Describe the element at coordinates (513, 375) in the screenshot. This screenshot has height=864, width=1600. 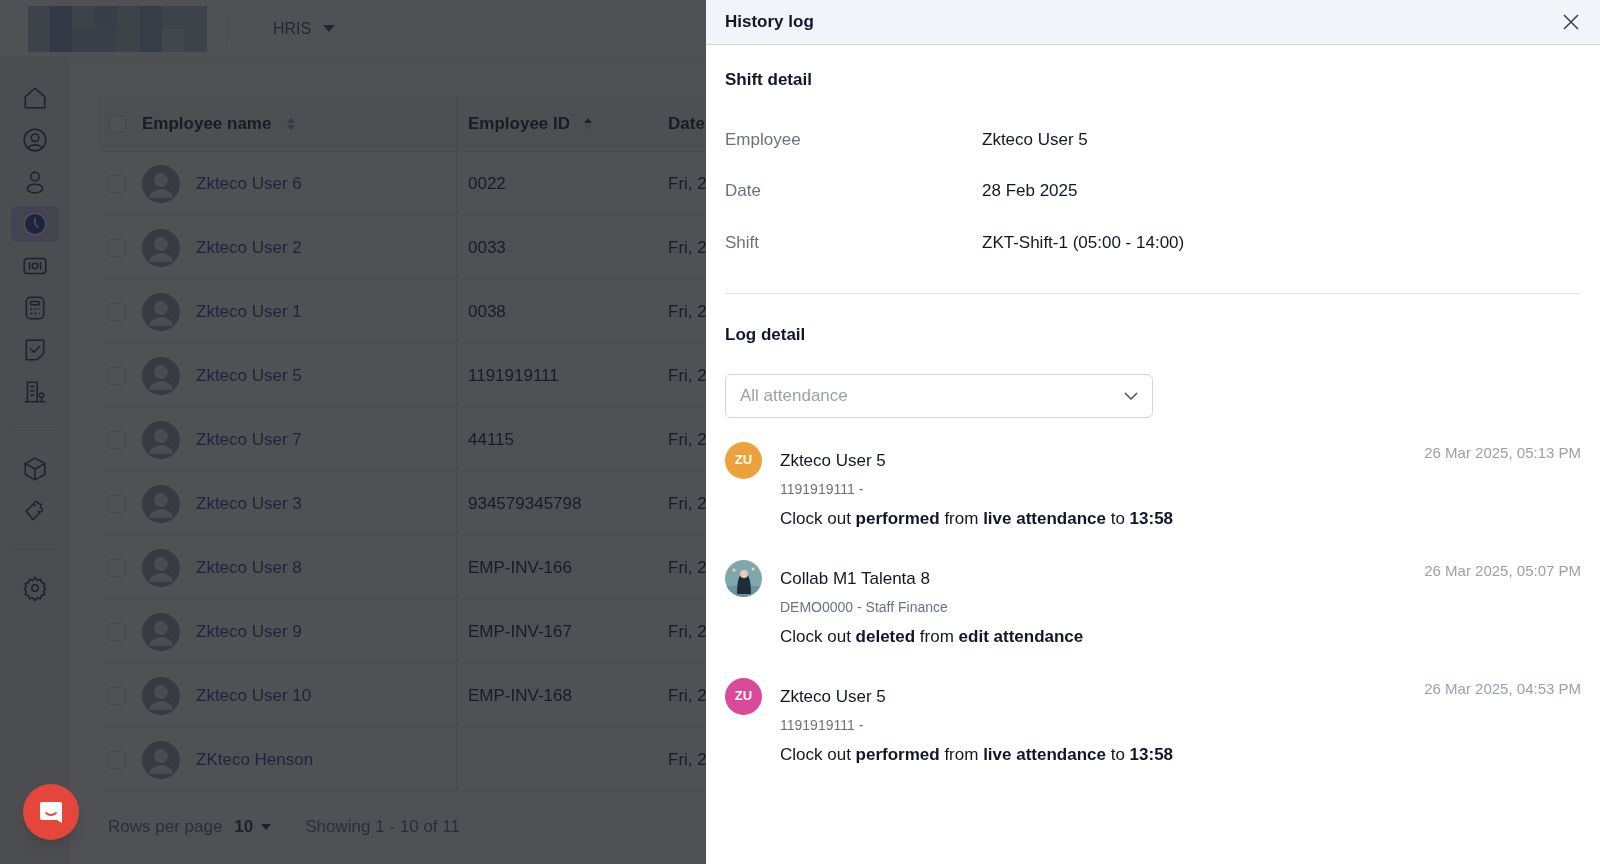
I see `table-cell-text: 1191919111` at that location.